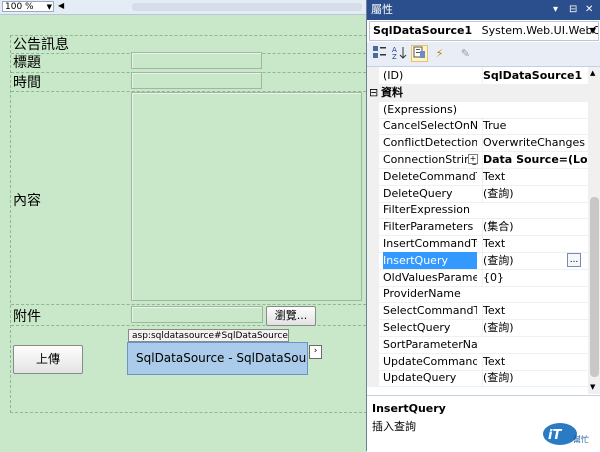 The height and width of the screenshot is (452, 600). What do you see at coordinates (473, 159) in the screenshot?
I see `expand-icon: +` at bounding box center [473, 159].